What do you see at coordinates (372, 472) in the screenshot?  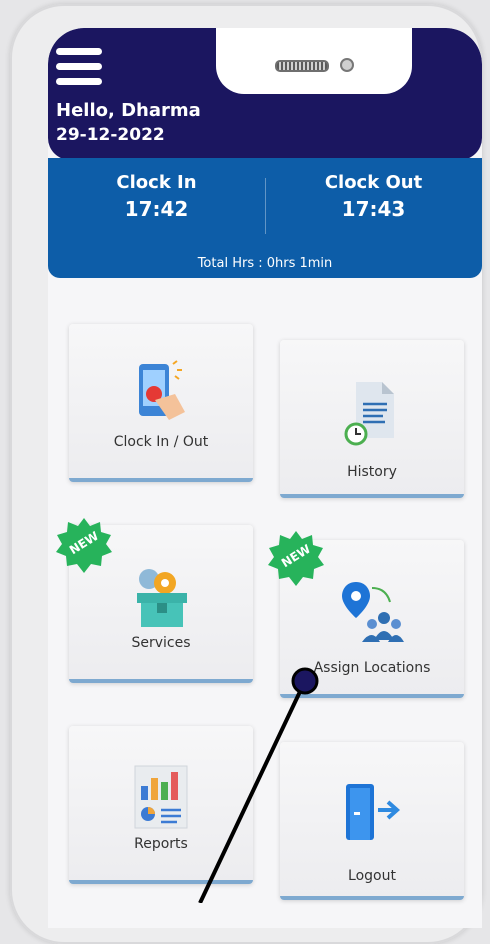 I see `history-label: History` at bounding box center [372, 472].